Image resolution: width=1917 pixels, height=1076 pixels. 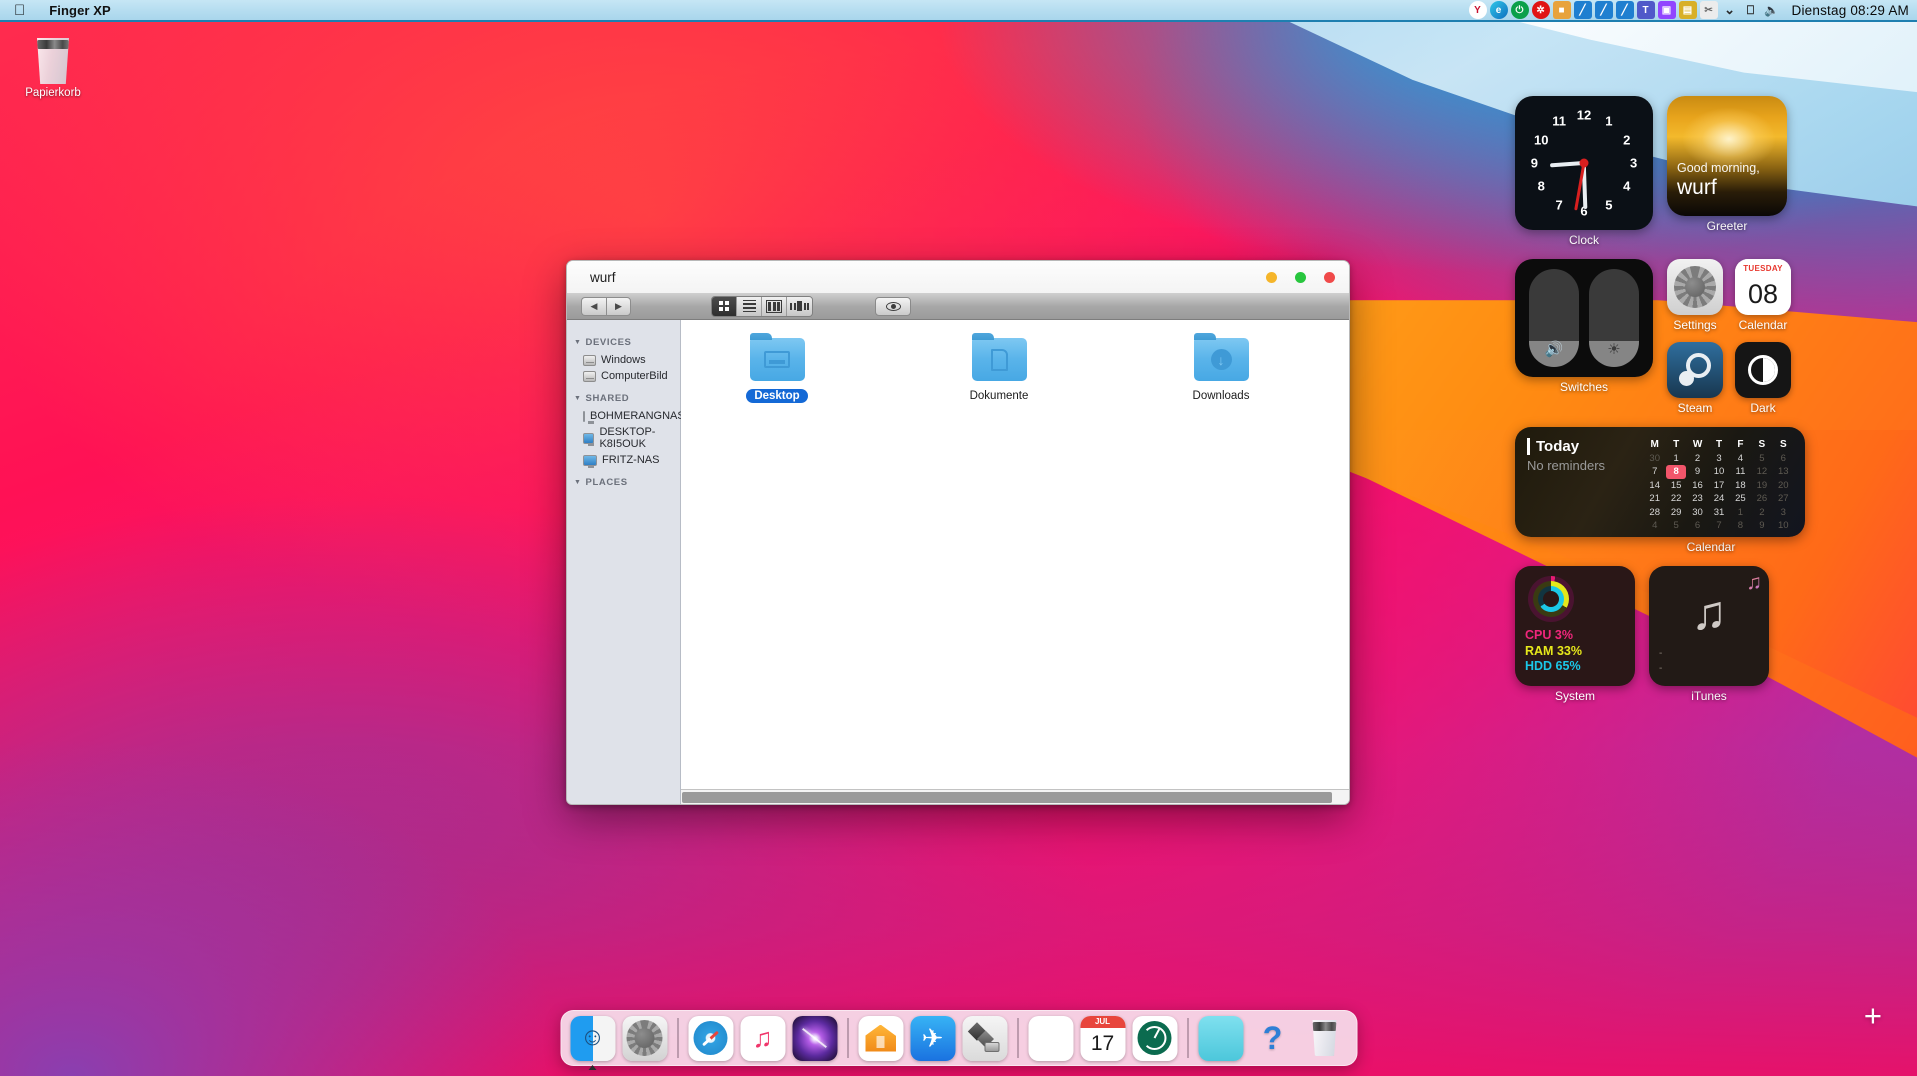 What do you see at coordinates (80, 10) in the screenshot?
I see `active-app-name: Finger XP` at bounding box center [80, 10].